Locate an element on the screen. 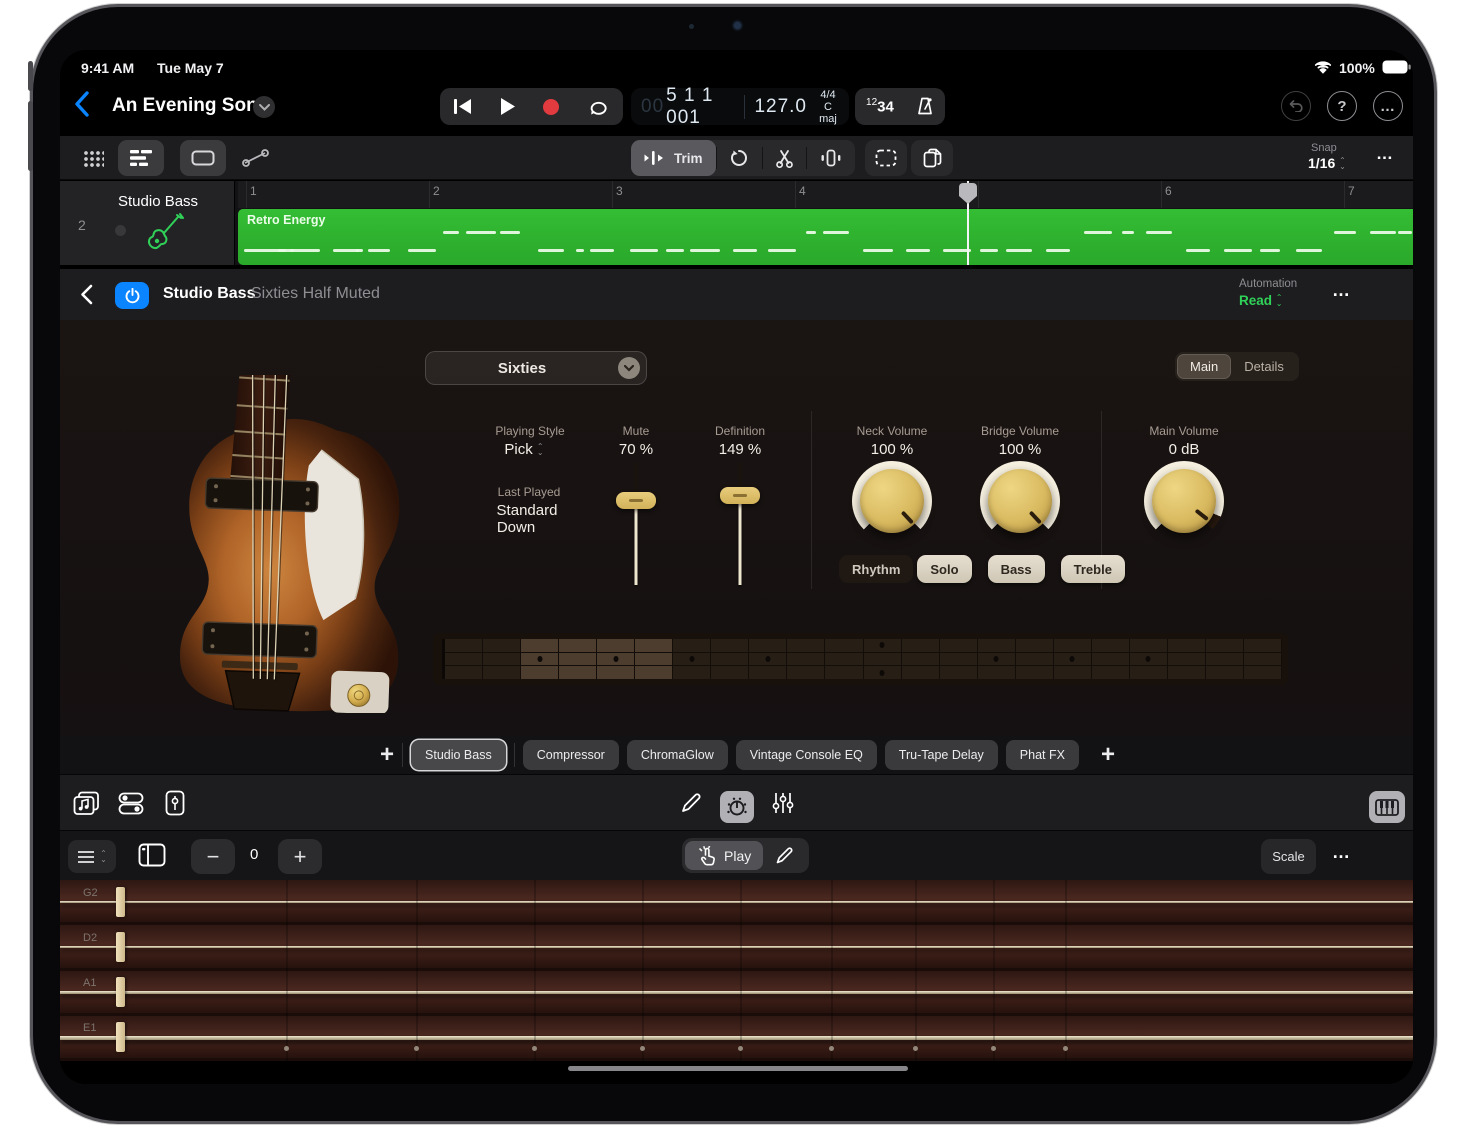  track-status-dot is located at coordinates (120, 230).